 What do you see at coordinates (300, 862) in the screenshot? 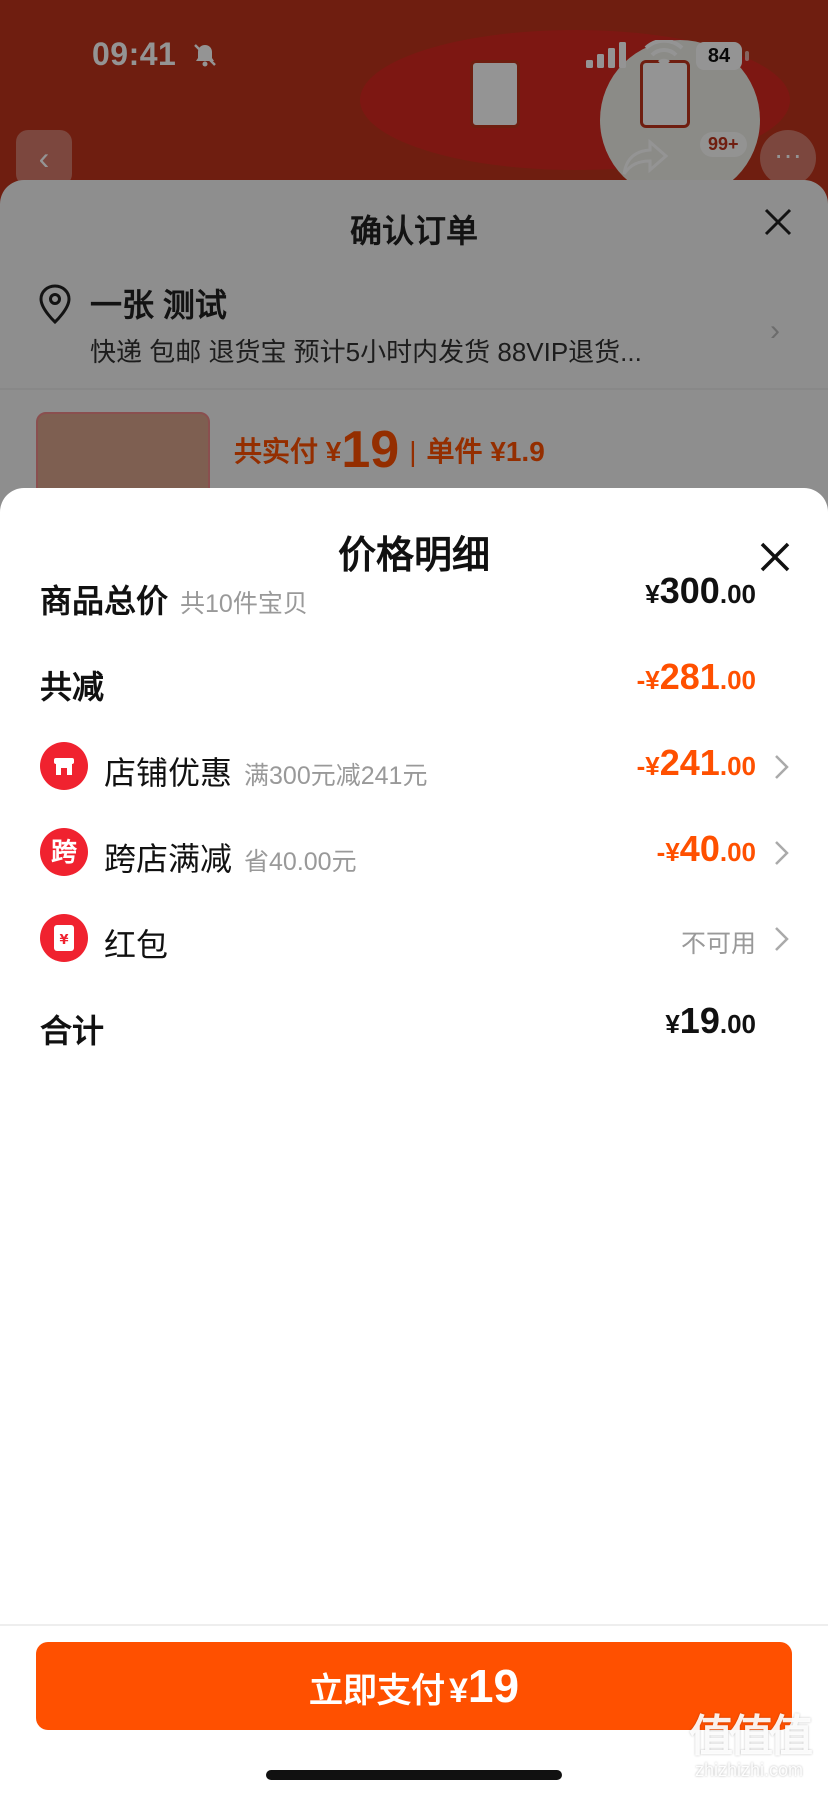
I see `cross-store-saving: 省40.00元` at bounding box center [300, 862].